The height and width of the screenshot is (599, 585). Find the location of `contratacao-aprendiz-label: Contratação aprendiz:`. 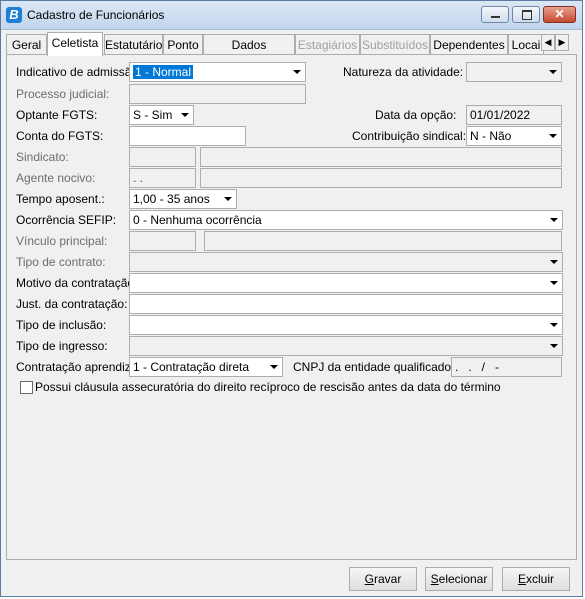

contratacao-aprendiz-label: Contratação aprendiz: is located at coordinates (75, 367).